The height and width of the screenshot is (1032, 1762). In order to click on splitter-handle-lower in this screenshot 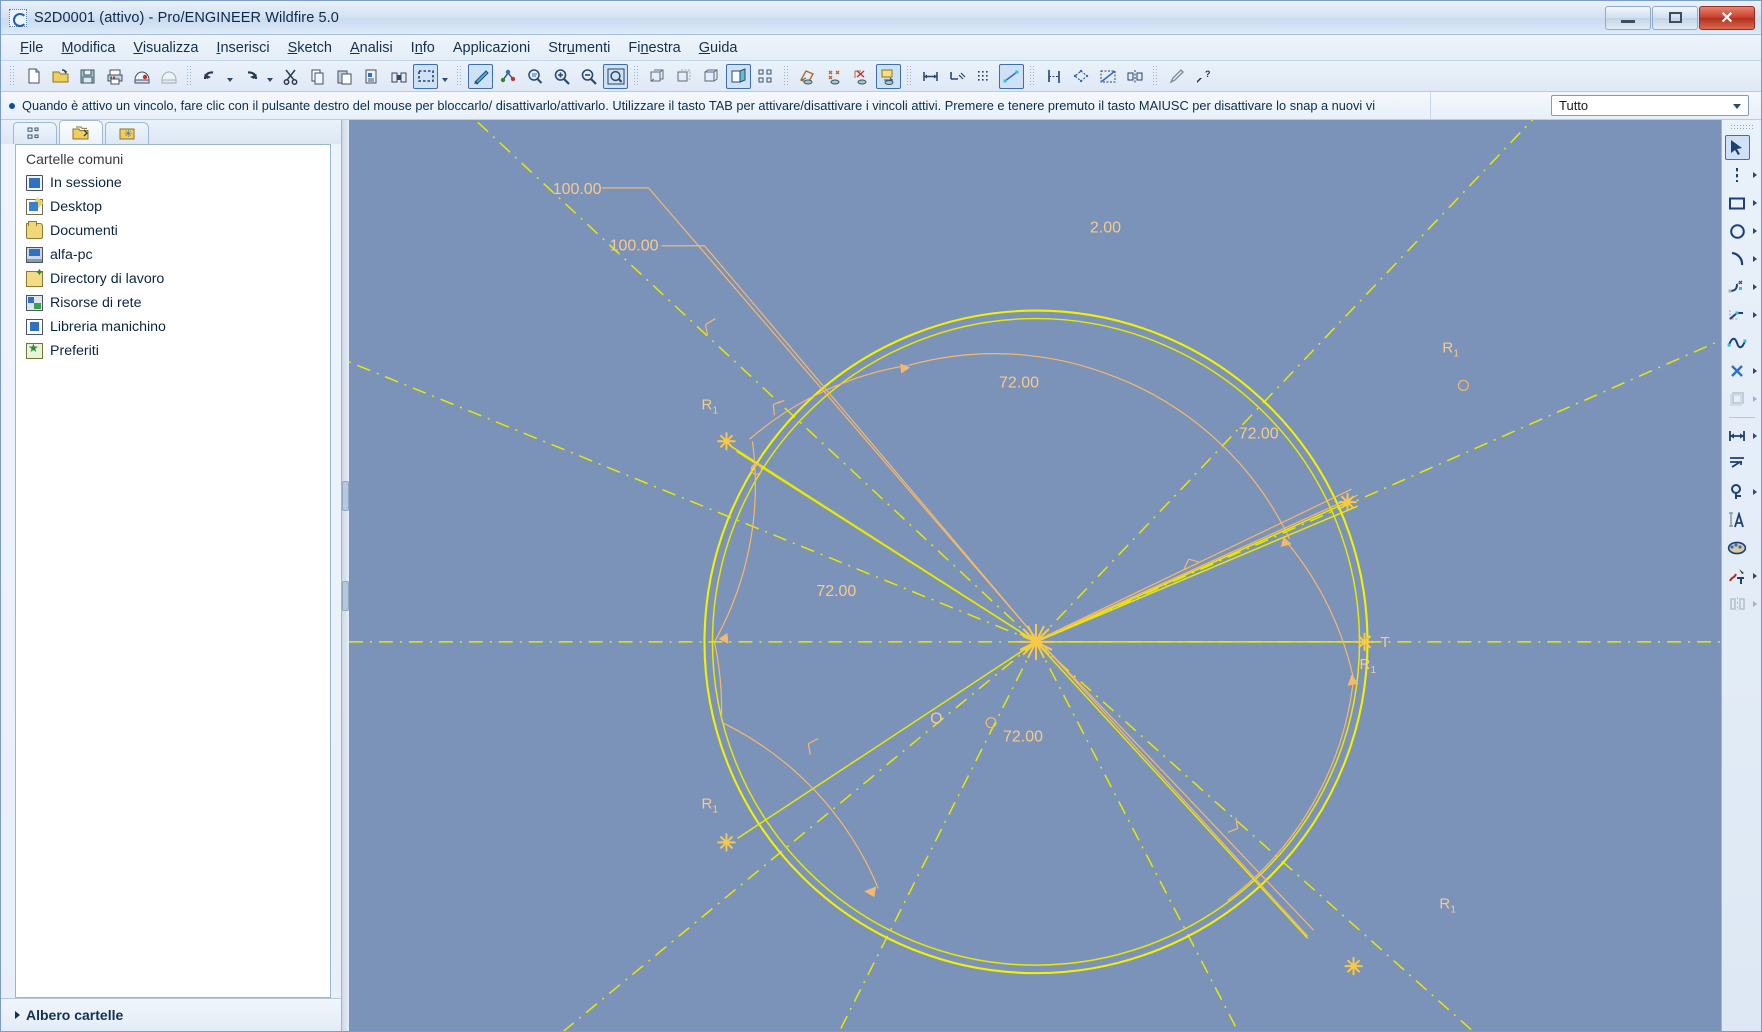, I will do `click(345, 596)`.